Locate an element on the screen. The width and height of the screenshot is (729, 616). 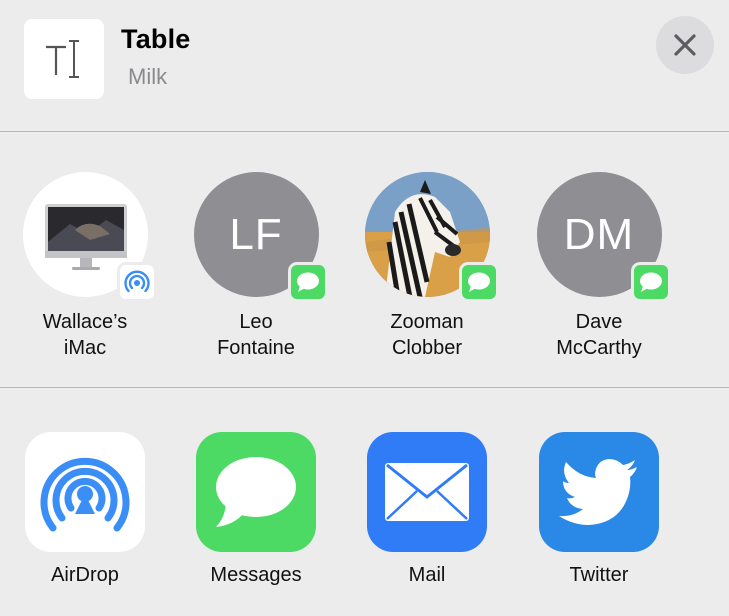
app-label: Messages is located at coordinates (256, 575).